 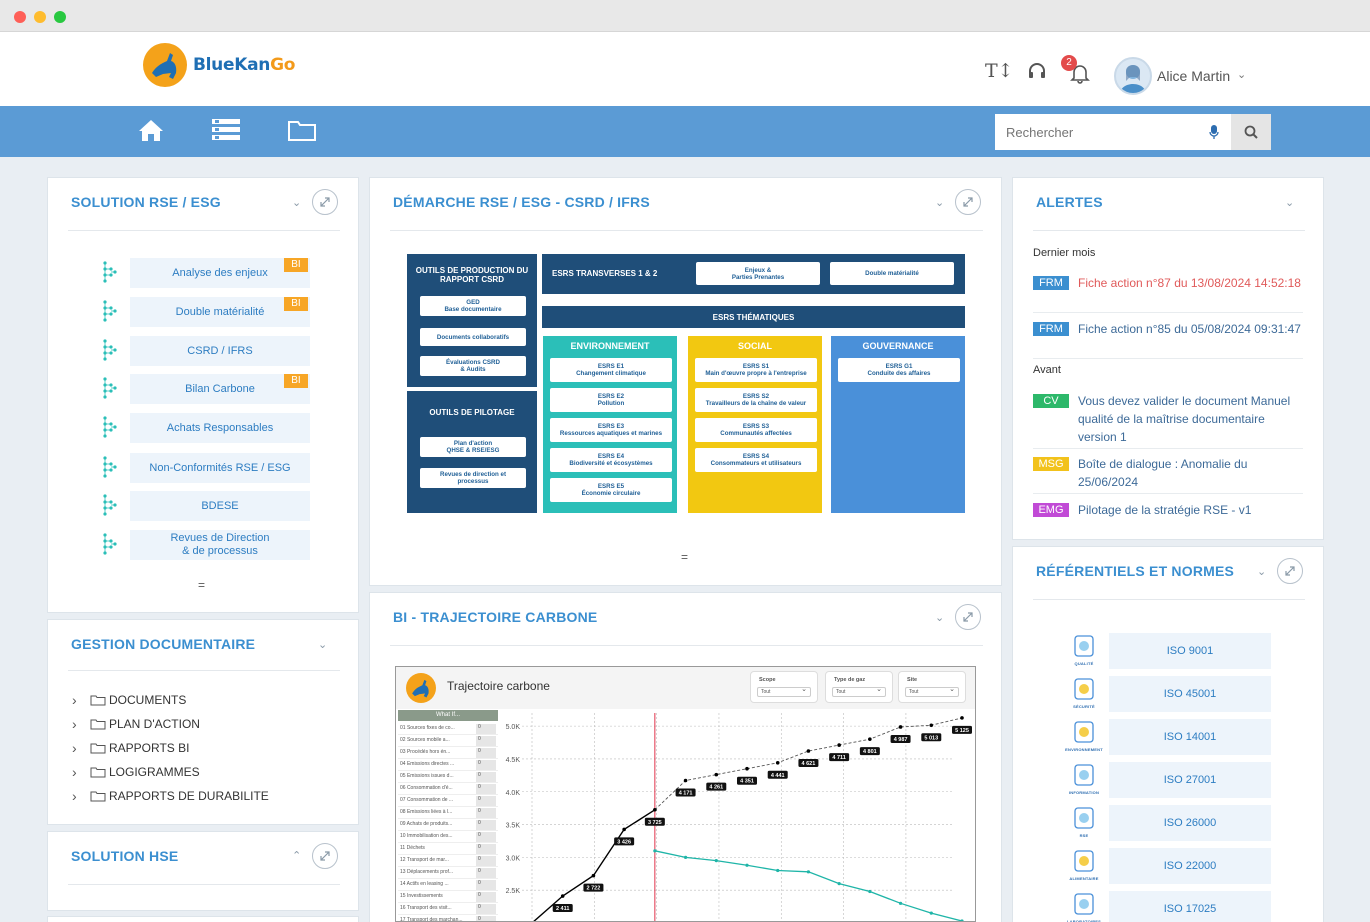 I want to click on rse-item: BDESE, so click(x=230, y=506).